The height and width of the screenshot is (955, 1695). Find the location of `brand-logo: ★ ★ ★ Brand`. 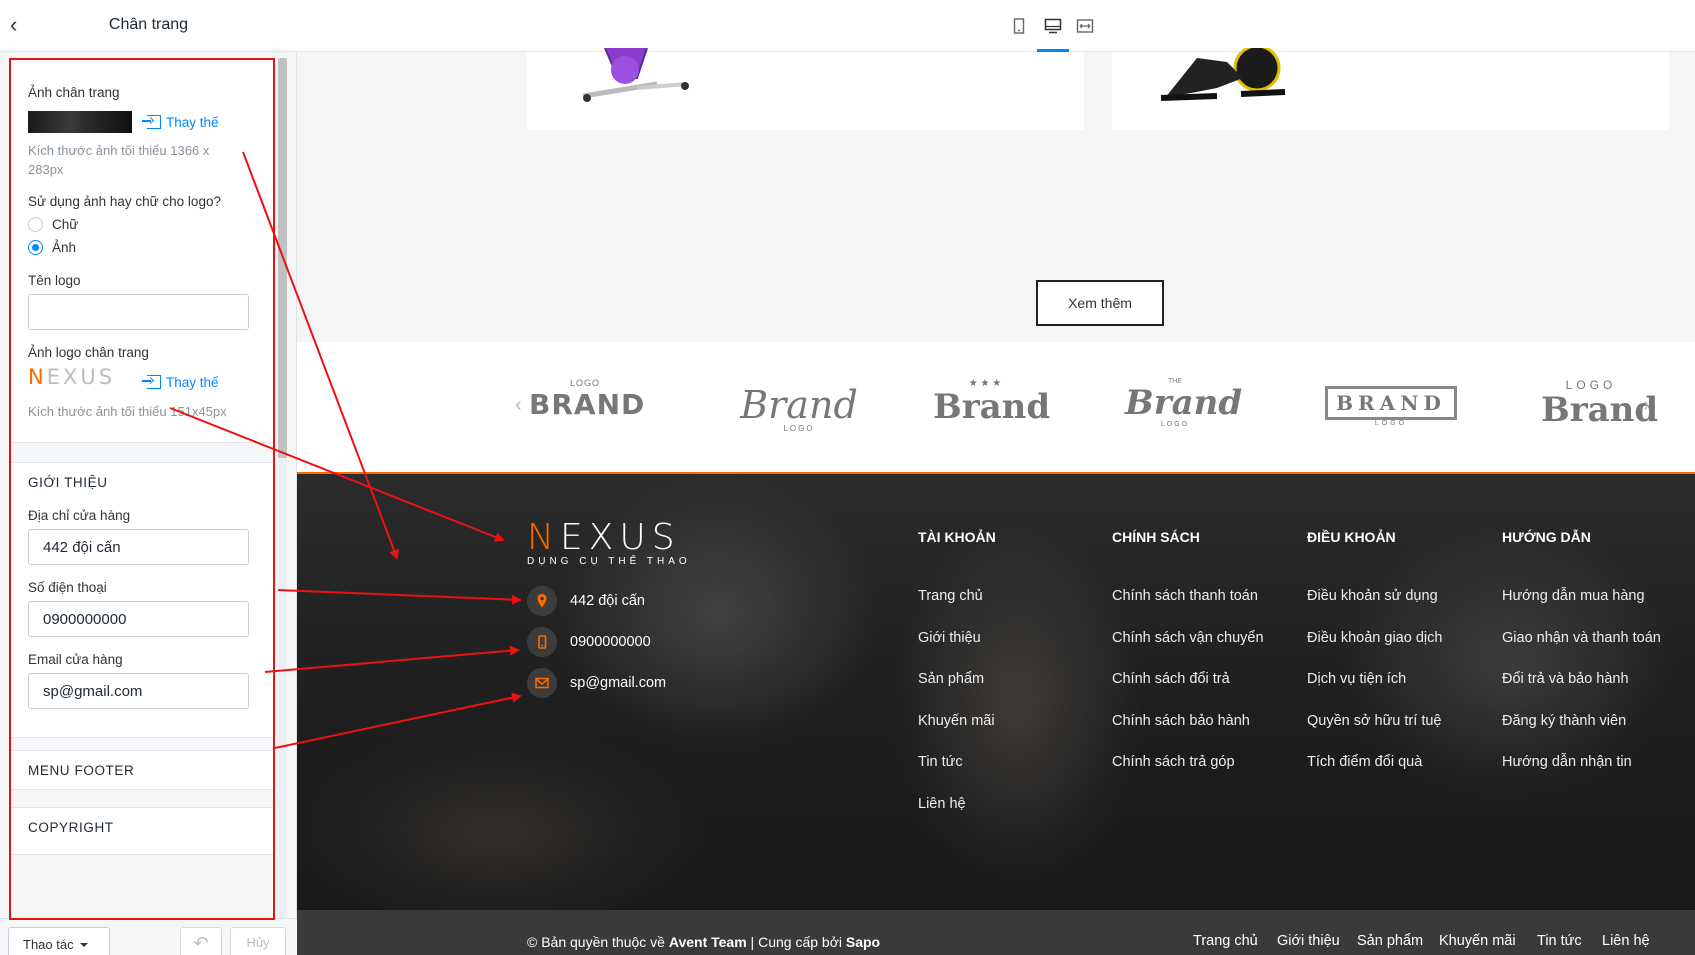

brand-logo: ★ ★ ★ Brand is located at coordinates (991, 408).